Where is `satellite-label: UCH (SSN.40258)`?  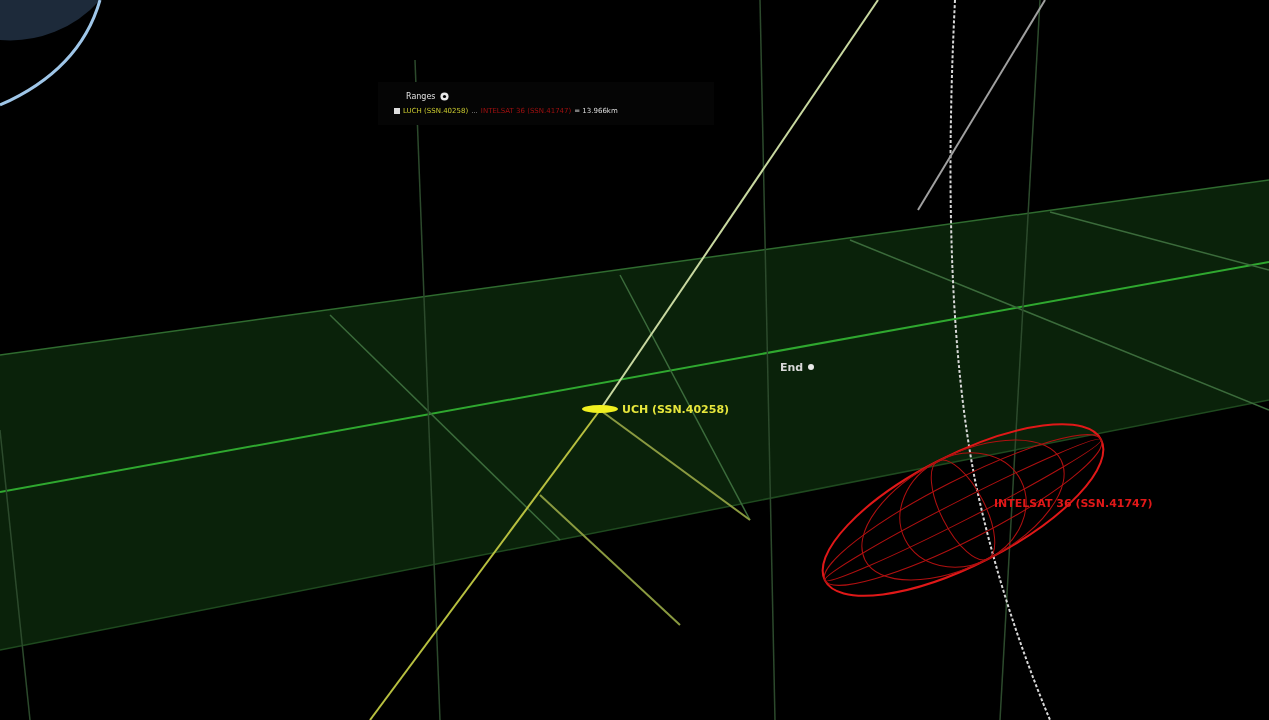 satellite-label: UCH (SSN.40258) is located at coordinates (676, 409).